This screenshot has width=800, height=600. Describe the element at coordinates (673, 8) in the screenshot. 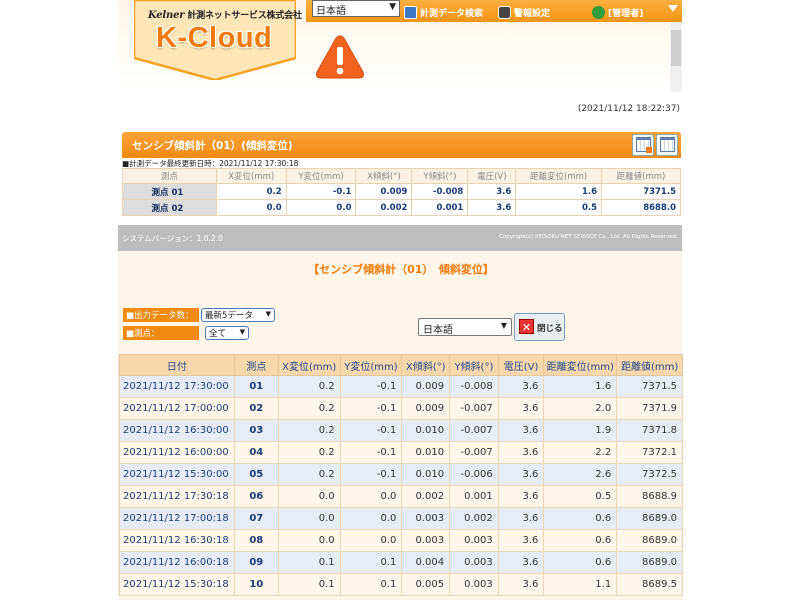

I see `caret-down-icon` at that location.